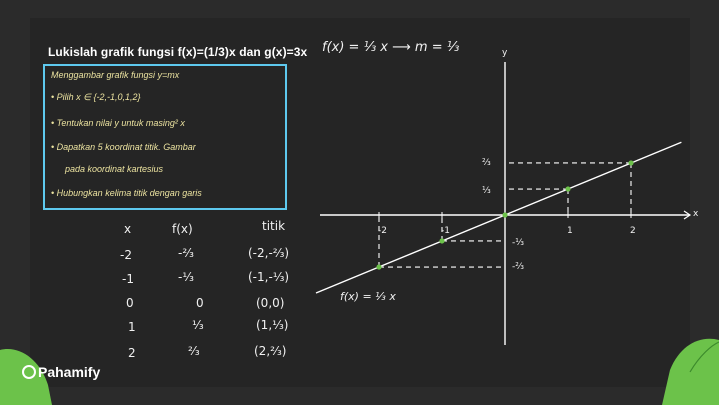 This screenshot has width=719, height=405. What do you see at coordinates (69, 372) in the screenshot?
I see `brand-name: Pahamify` at bounding box center [69, 372].